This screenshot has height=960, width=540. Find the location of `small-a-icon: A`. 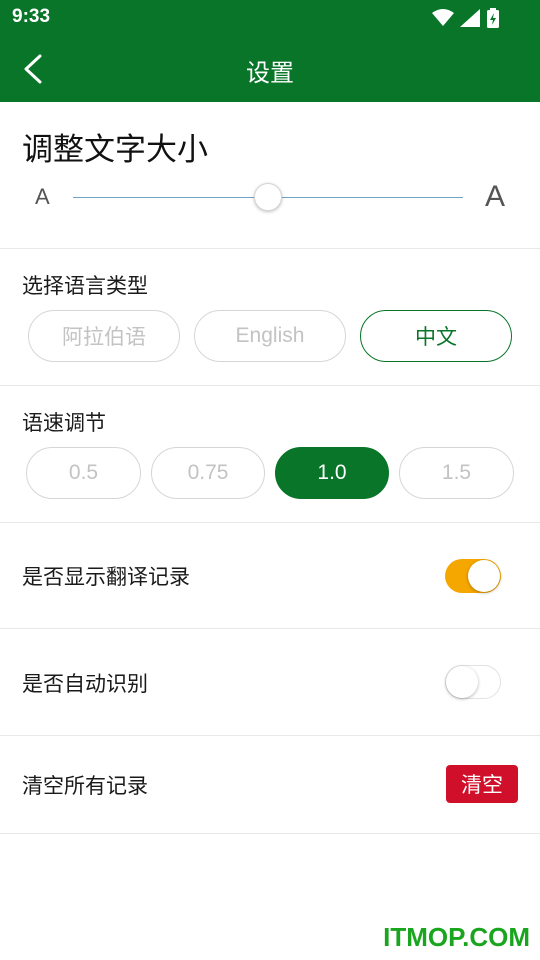

small-a-icon: A is located at coordinates (42, 196).